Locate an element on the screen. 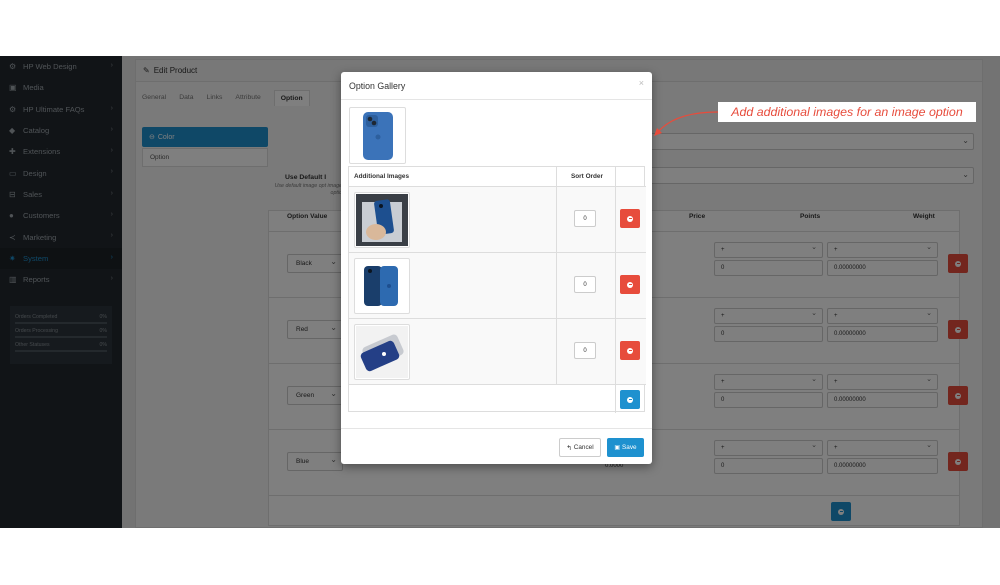 This screenshot has width=1000, height=585. modal-header: Option Gallery × is located at coordinates (496, 86).